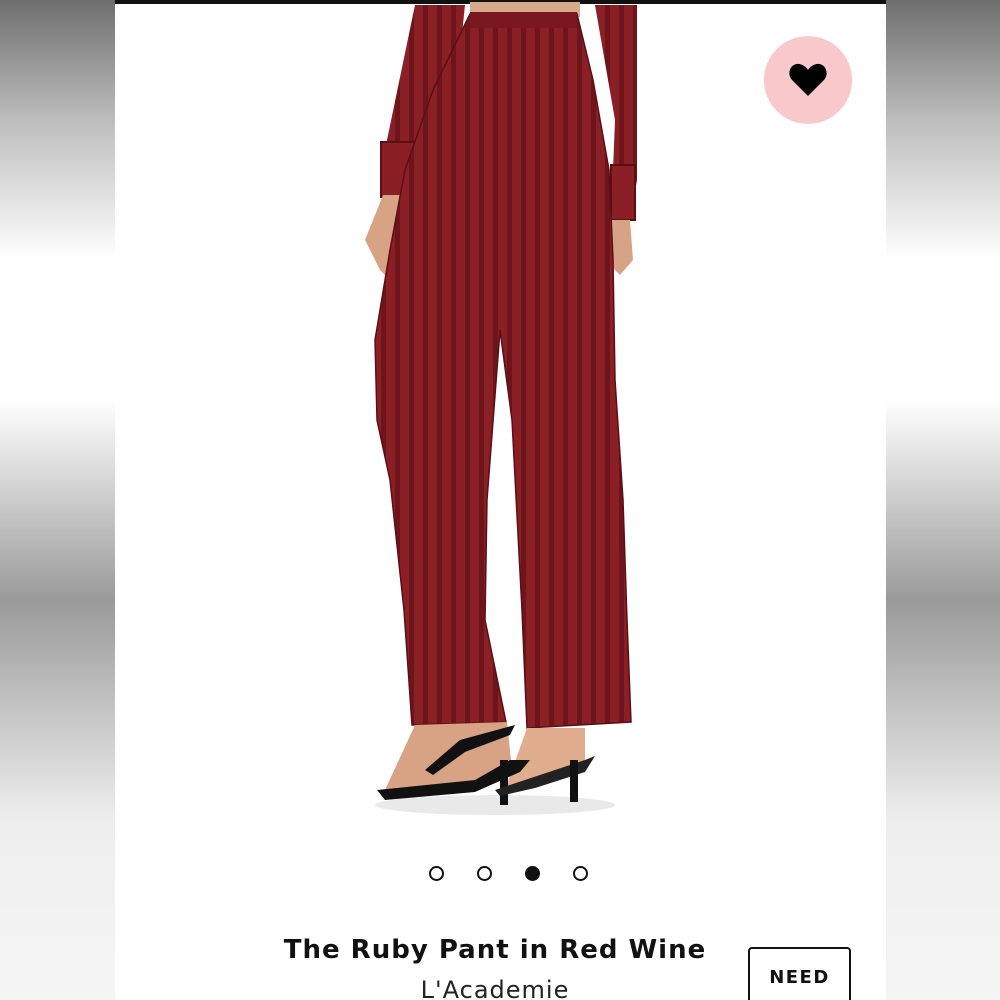  I want to click on heart-icon, so click(808, 79).